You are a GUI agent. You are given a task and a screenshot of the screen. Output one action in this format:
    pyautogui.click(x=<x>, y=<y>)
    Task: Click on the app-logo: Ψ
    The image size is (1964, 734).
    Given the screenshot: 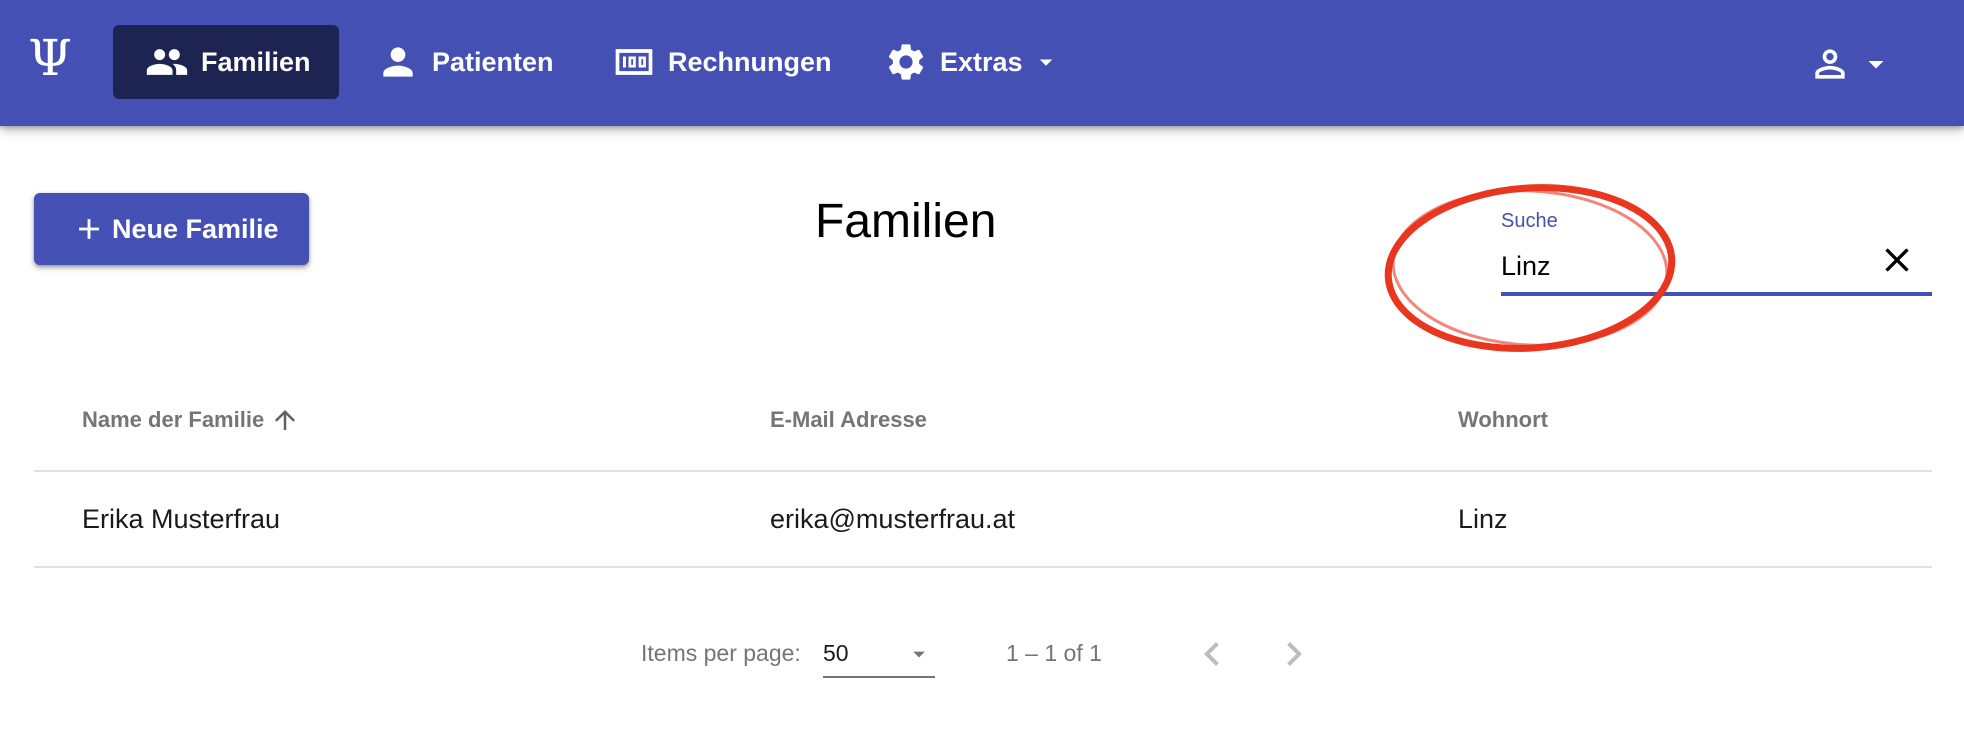 What is the action you would take?
    pyautogui.click(x=50, y=58)
    